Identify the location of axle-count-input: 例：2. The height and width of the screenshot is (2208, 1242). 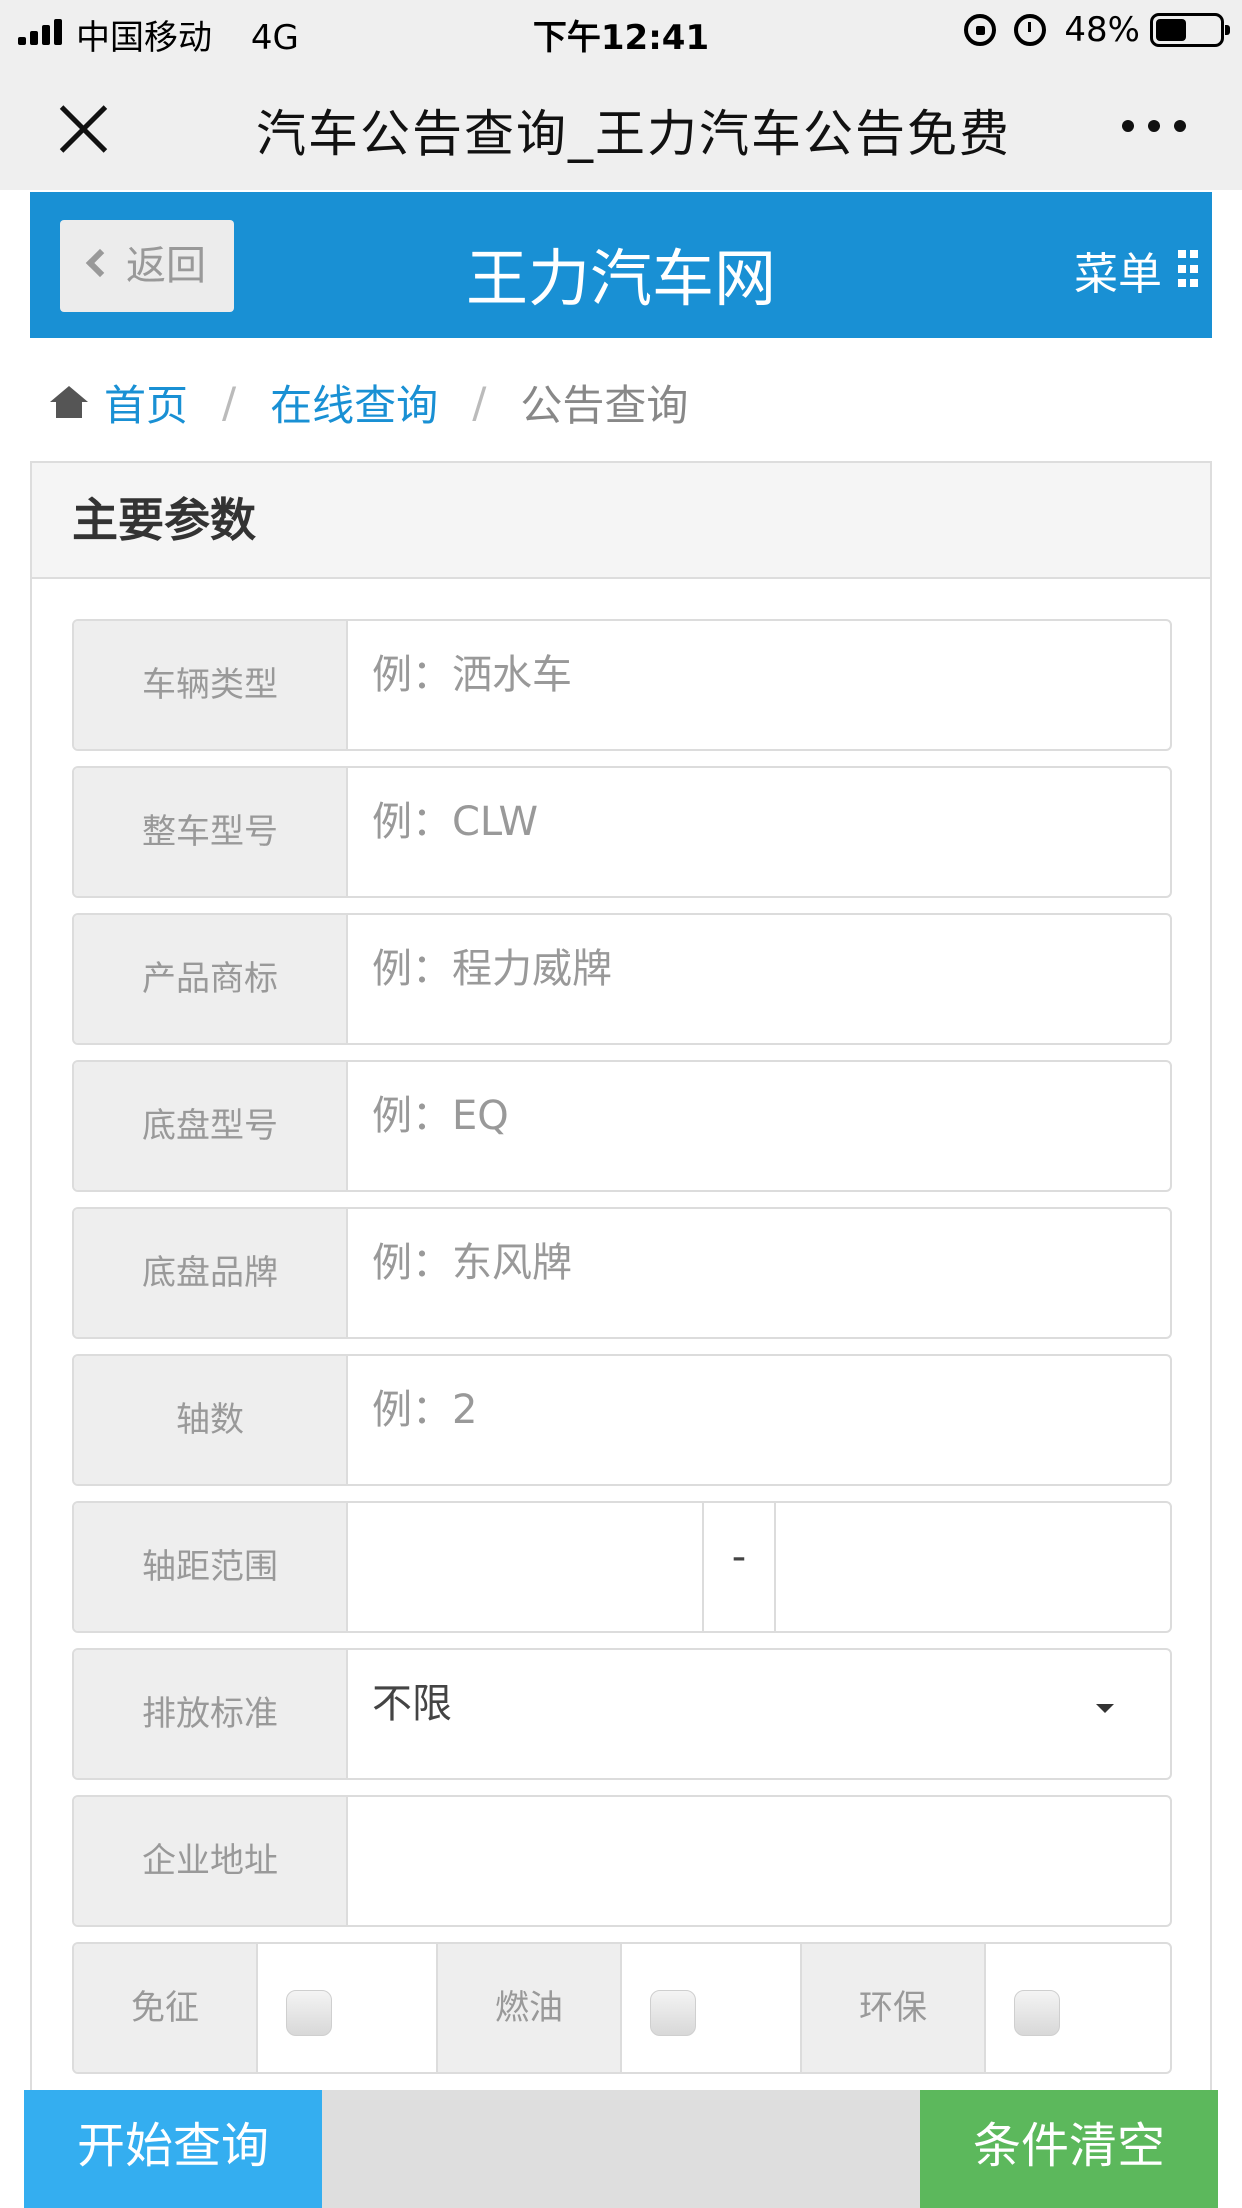
(424, 1420).